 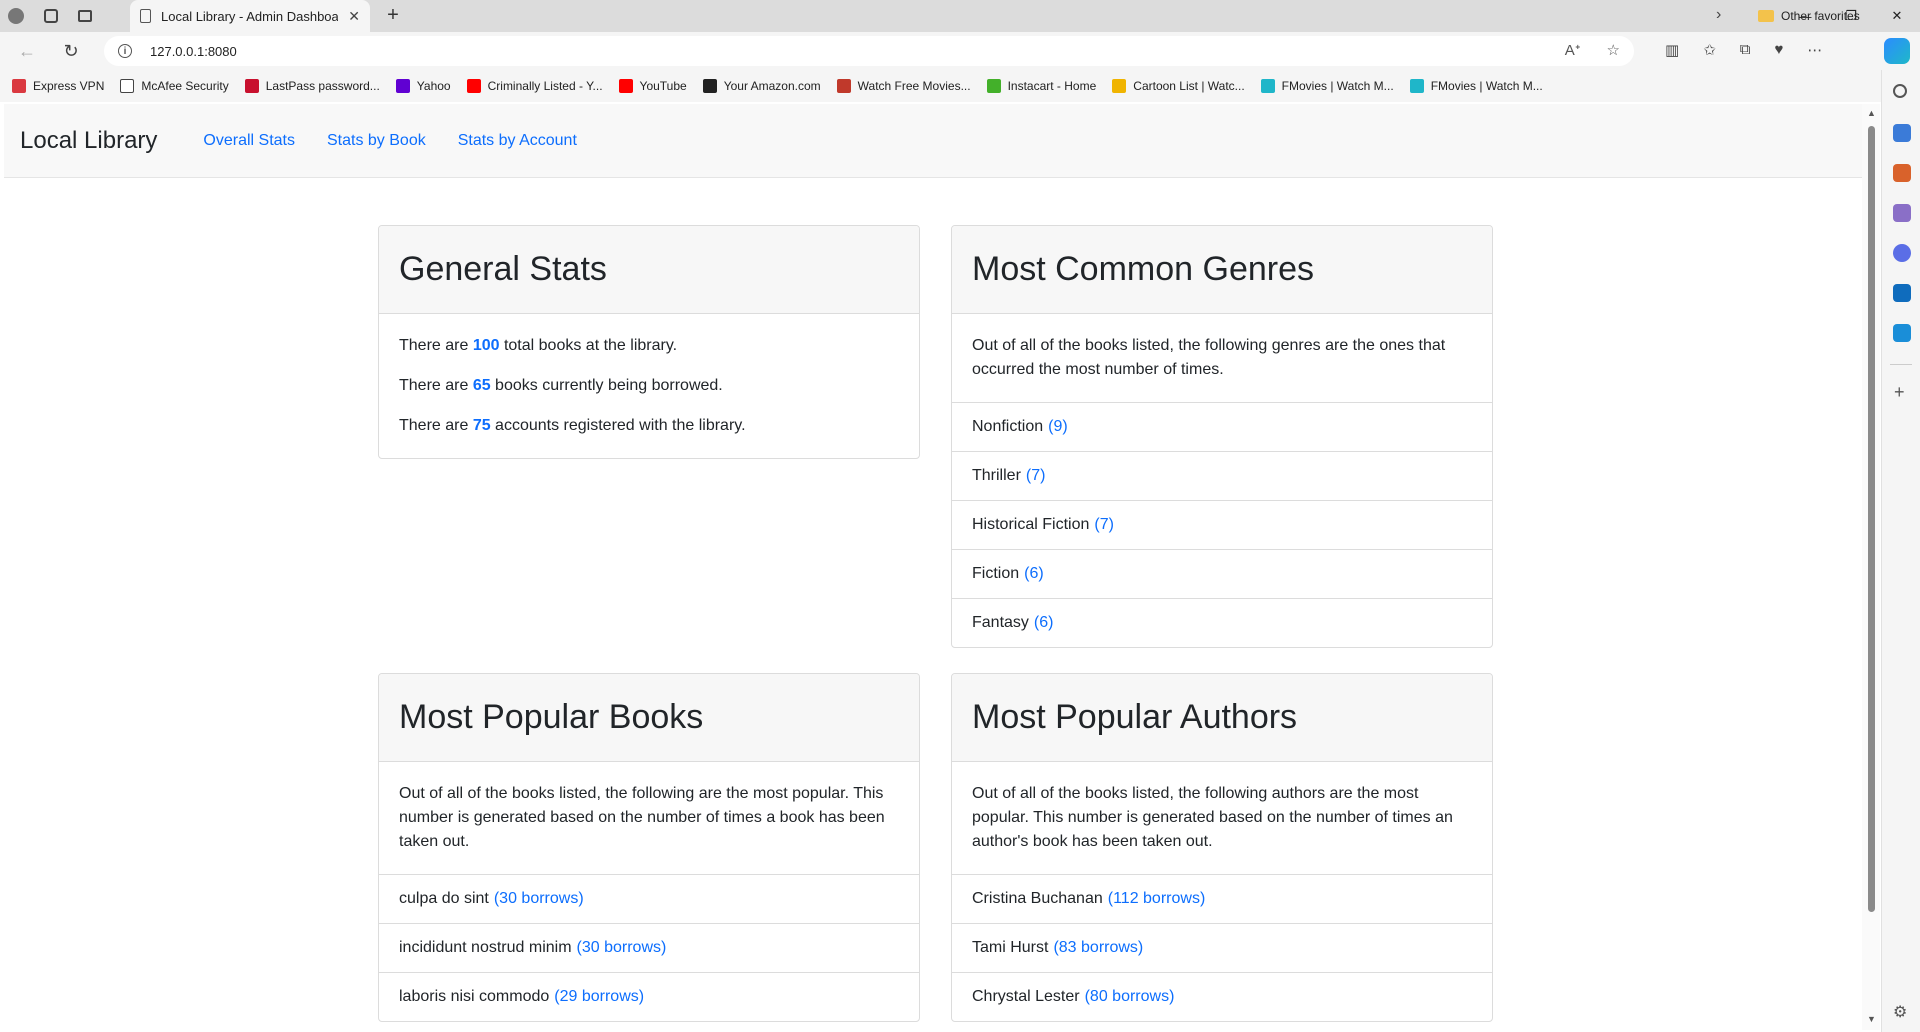 I want to click on item-name: Thriller, so click(x=996, y=475).